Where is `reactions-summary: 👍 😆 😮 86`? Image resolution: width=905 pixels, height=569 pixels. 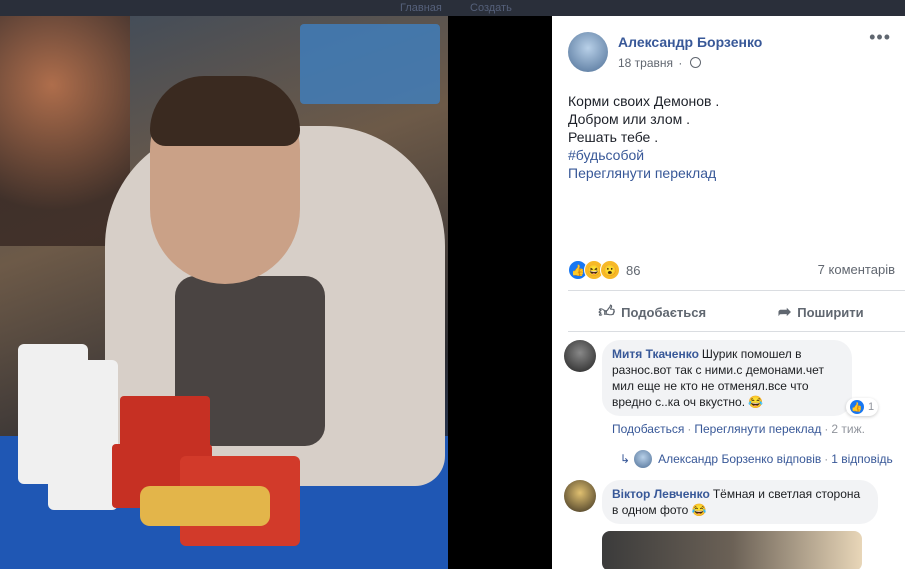
reactions-summary: 👍 😆 😮 86 is located at coordinates (604, 270).